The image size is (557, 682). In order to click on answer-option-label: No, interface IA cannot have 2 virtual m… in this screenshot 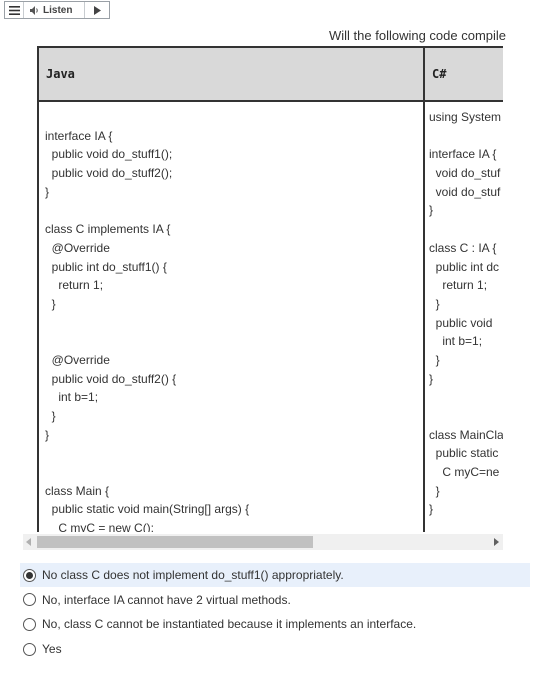, I will do `click(166, 599)`.